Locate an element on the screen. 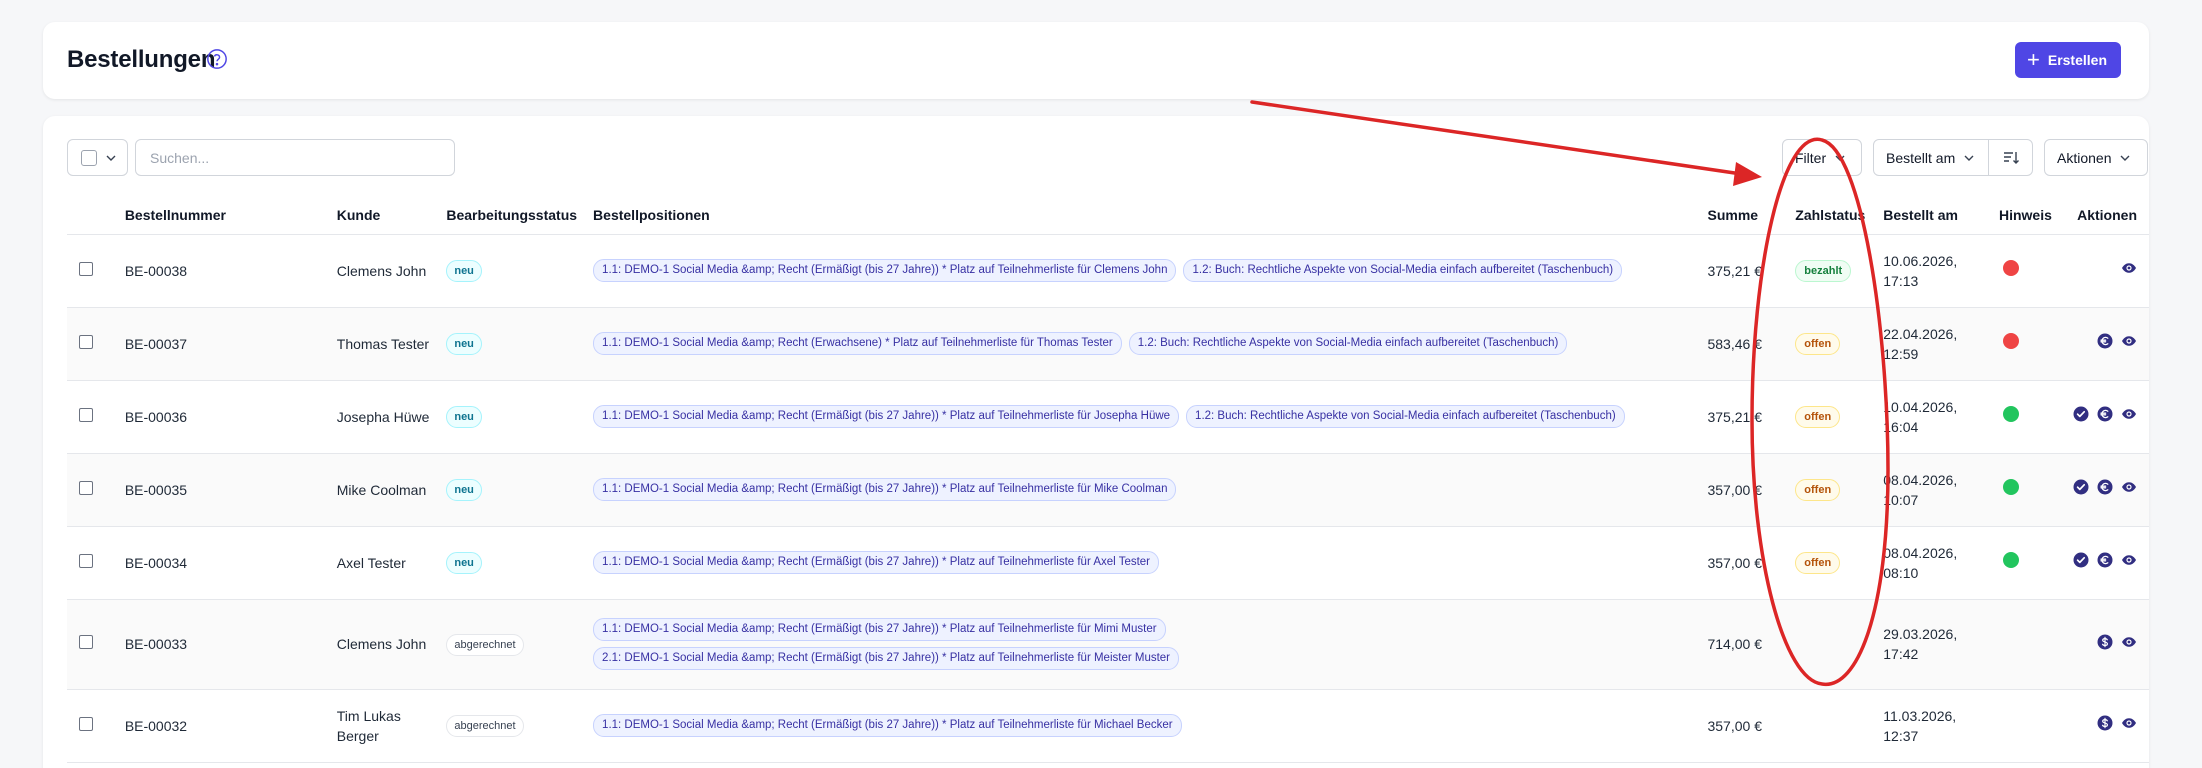 This screenshot has width=2202, height=768. filter-button-label: Filter is located at coordinates (1811, 157).